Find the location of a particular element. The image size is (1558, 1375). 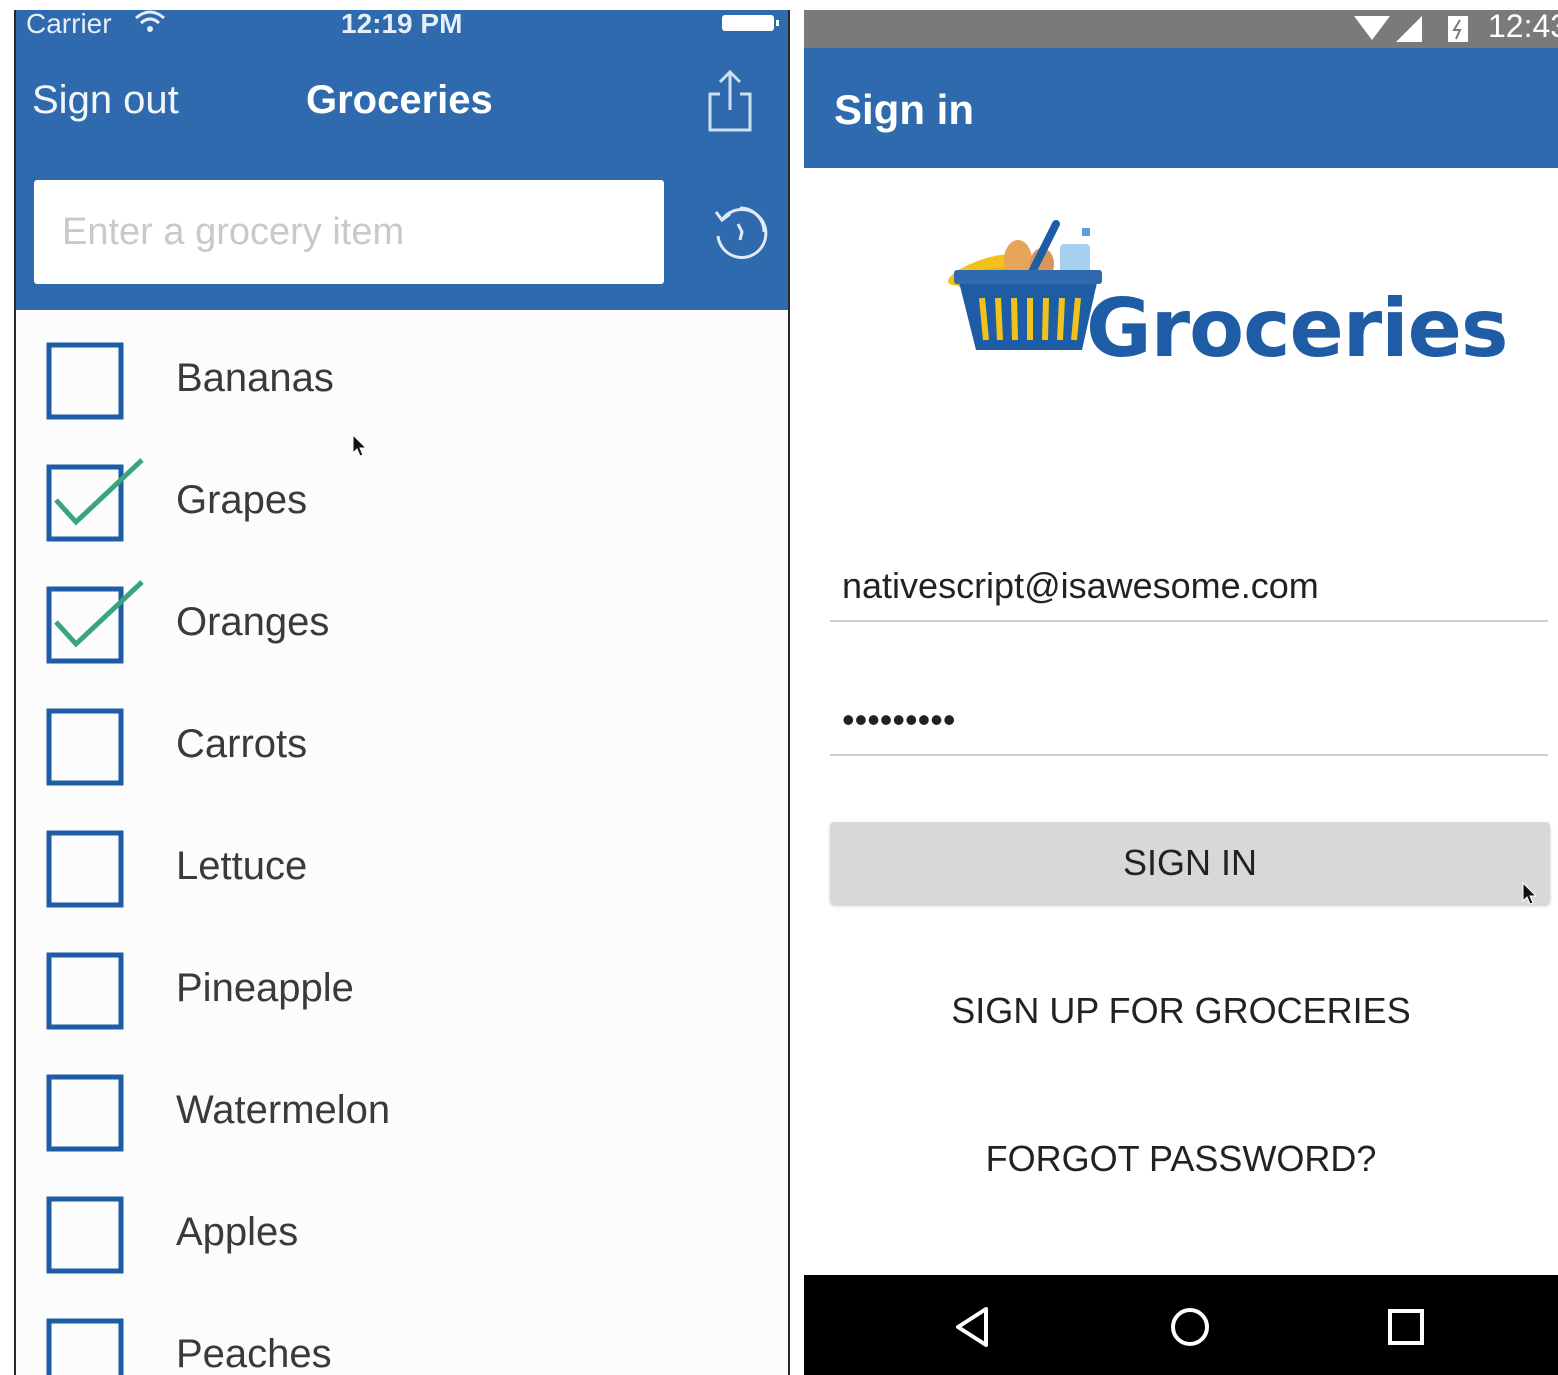

android-navigation-bar is located at coordinates (1181, 1325).